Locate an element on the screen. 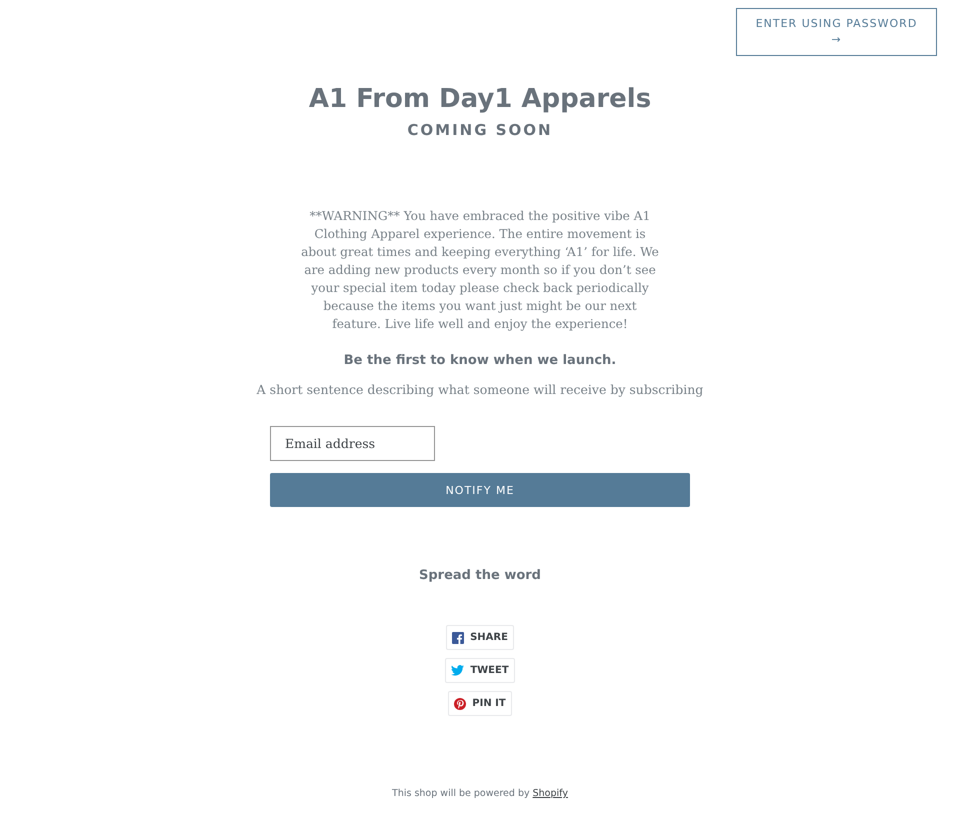  share-button: PIN IT is located at coordinates (480, 703).